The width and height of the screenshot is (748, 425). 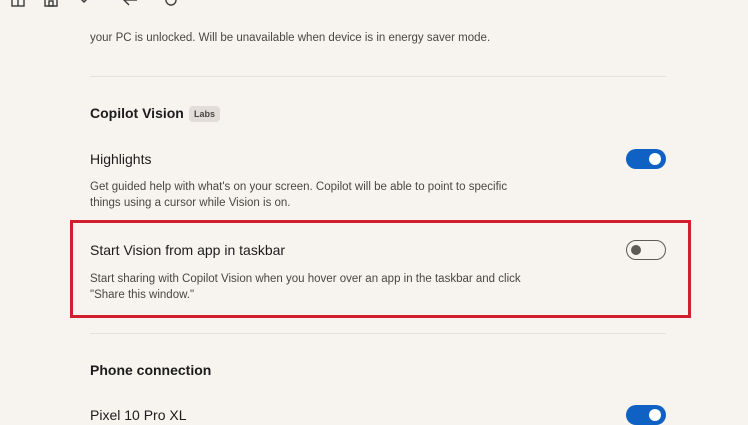 I want to click on window-icon, so click(x=18, y=4).